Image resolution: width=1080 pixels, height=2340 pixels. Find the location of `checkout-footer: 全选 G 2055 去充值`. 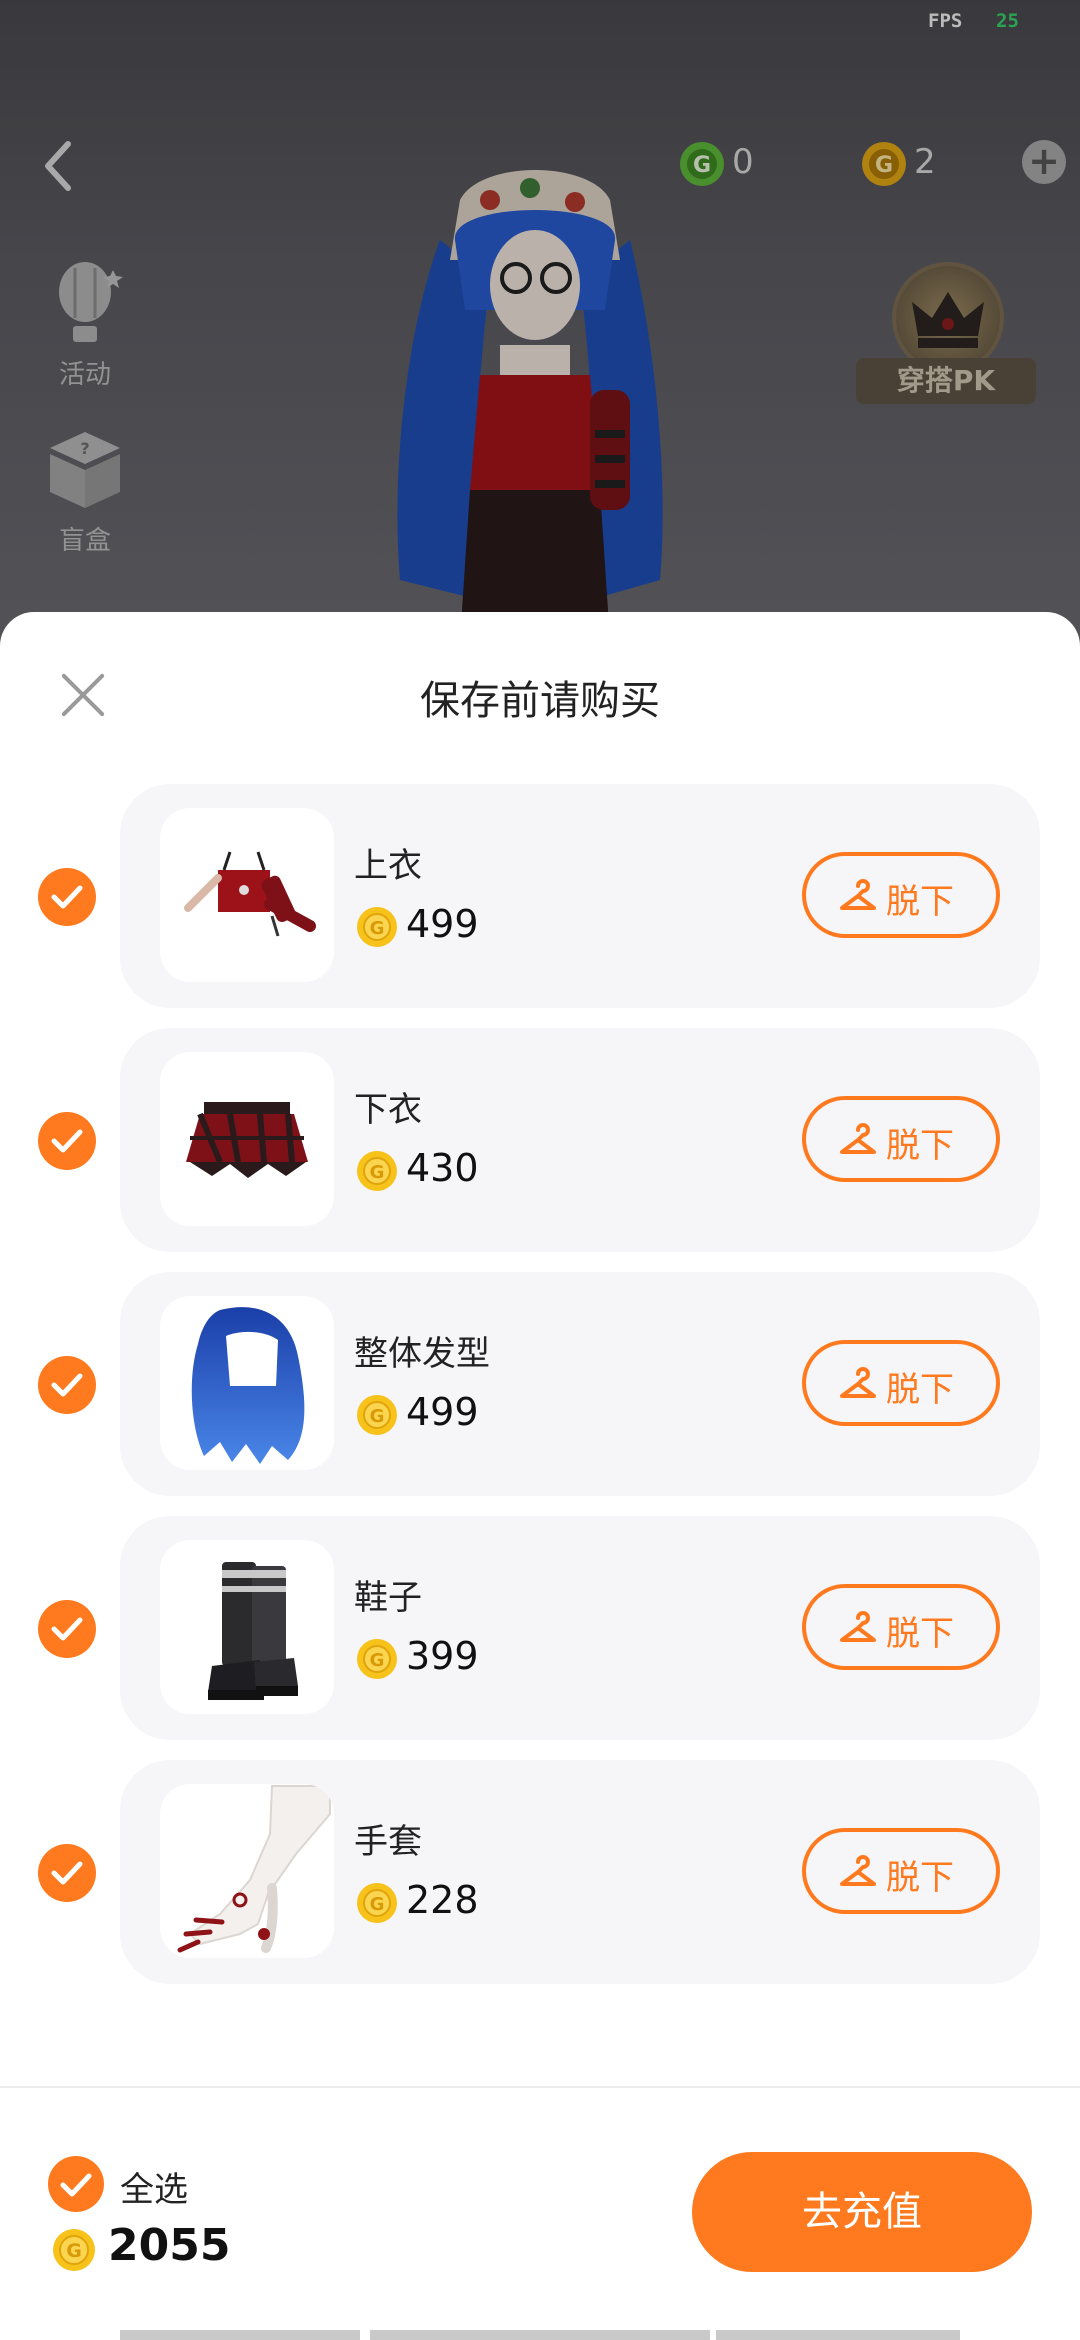

checkout-footer: 全选 G 2055 去充值 is located at coordinates (540, 2214).